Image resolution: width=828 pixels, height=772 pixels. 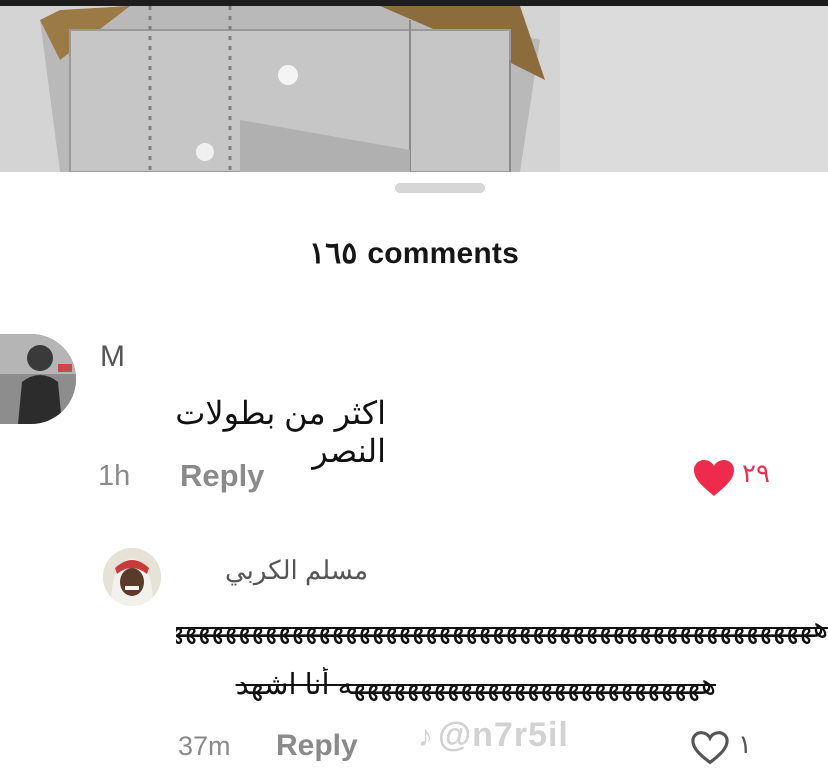 What do you see at coordinates (204, 746) in the screenshot?
I see `comment-time: 37m` at bounding box center [204, 746].